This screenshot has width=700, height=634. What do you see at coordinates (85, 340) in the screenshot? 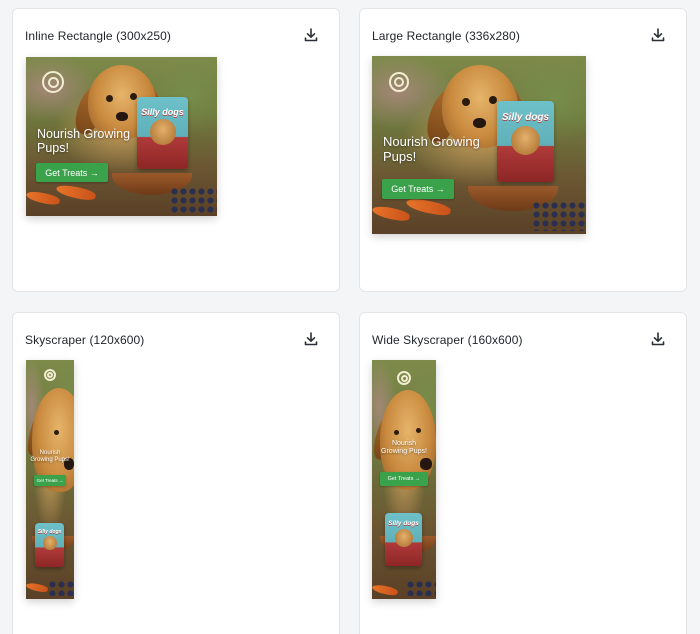
I see `ad-size-title: Skyscraper (120x600)` at bounding box center [85, 340].